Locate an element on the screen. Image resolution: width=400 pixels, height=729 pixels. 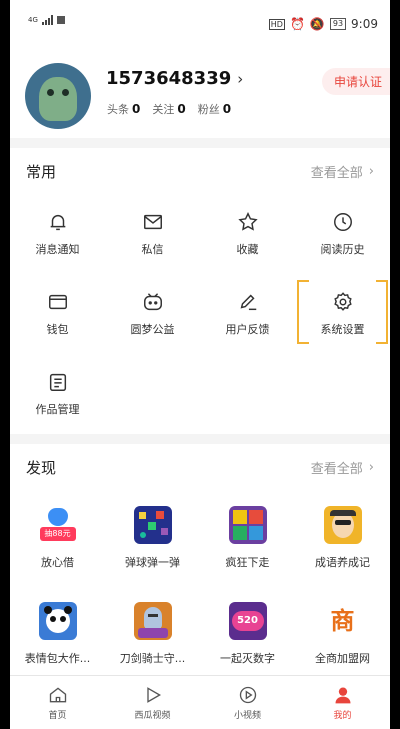
common-item-settings: 系统设置 is located at coordinates (342, 314).